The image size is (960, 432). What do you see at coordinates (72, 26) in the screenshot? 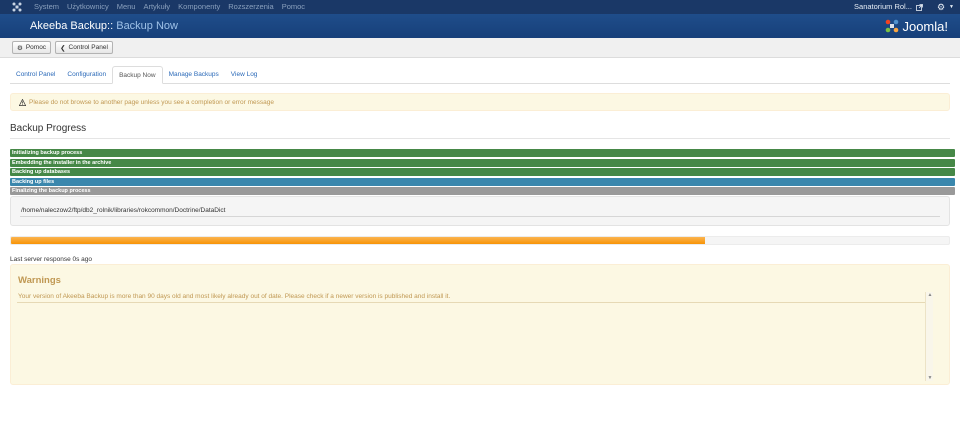
I see `page-title-main: Akeeba Backup::` at bounding box center [72, 26].